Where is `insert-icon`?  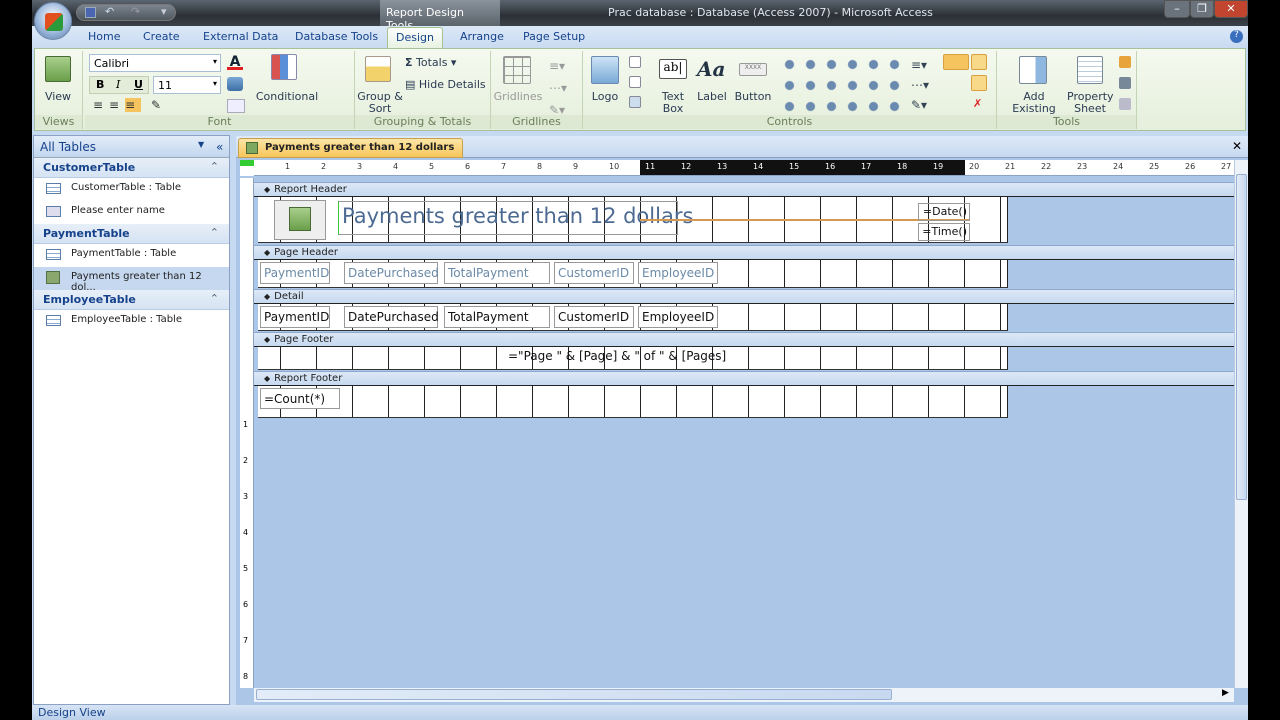 insert-icon is located at coordinates (635, 82).